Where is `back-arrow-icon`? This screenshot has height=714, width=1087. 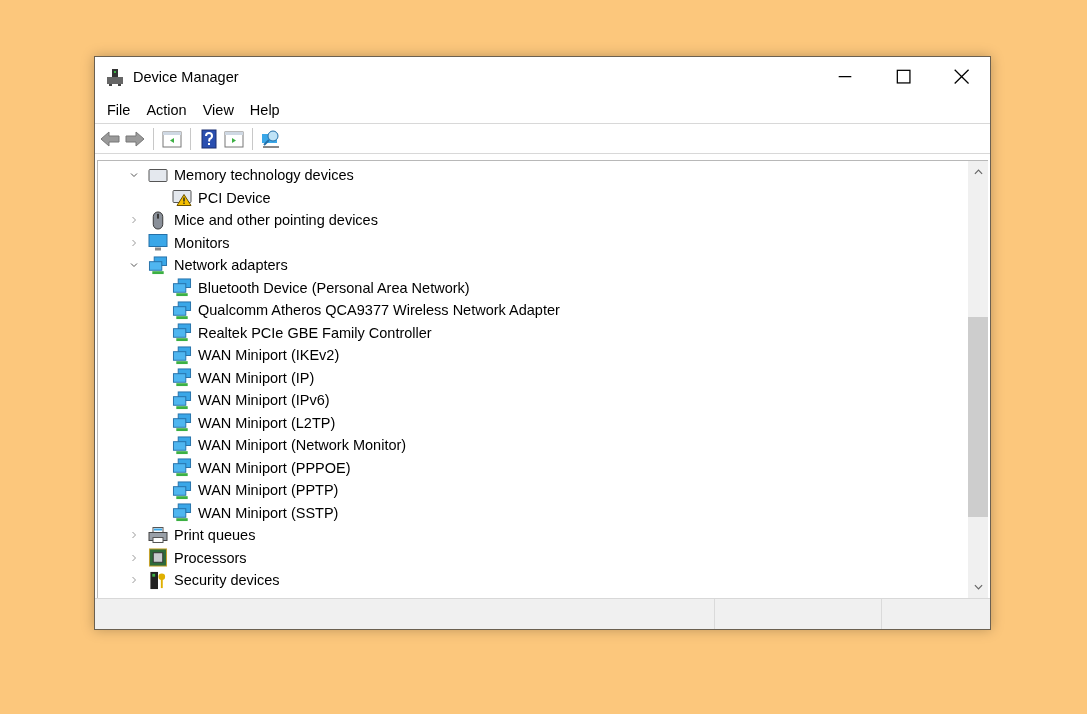
back-arrow-icon is located at coordinates (110, 138).